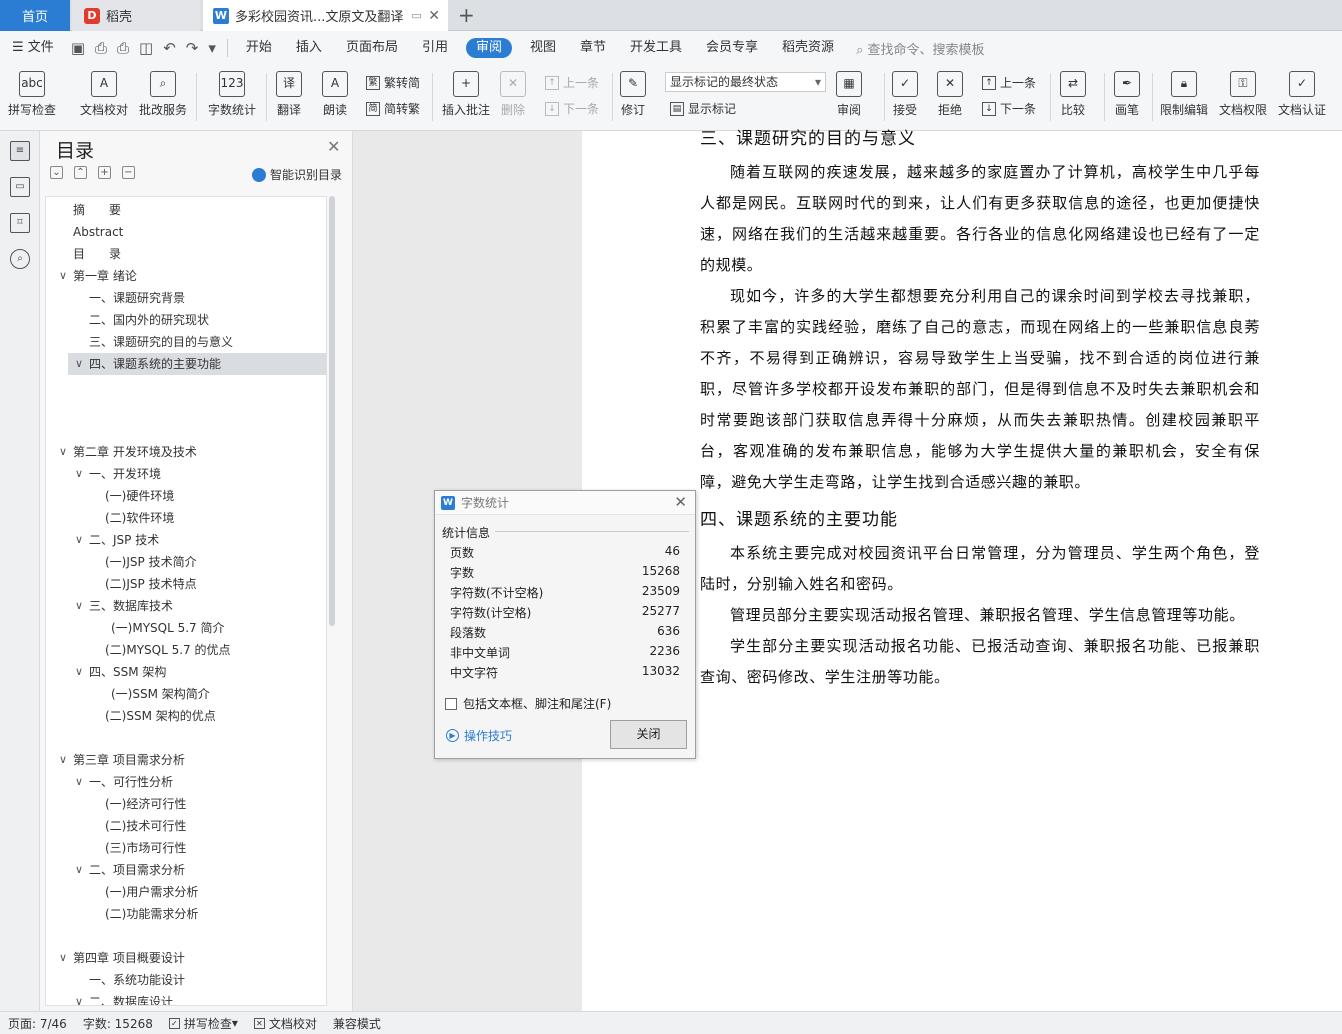 This screenshot has width=1342, height=1034. I want to click on toc-item: ∨ 四、SSM 架构, so click(186, 672).